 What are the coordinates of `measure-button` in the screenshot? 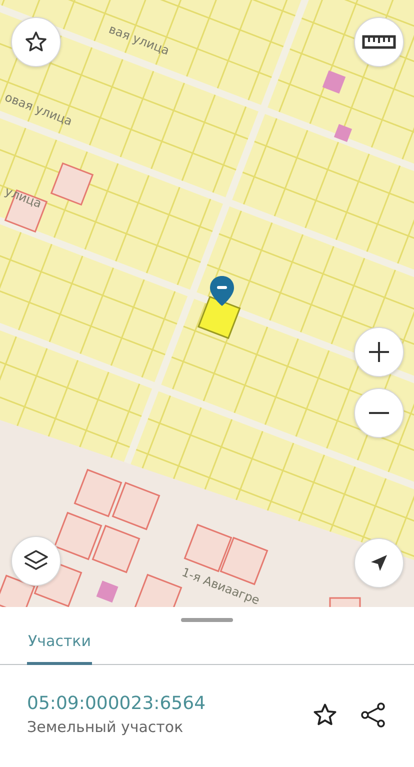 It's located at (379, 42).